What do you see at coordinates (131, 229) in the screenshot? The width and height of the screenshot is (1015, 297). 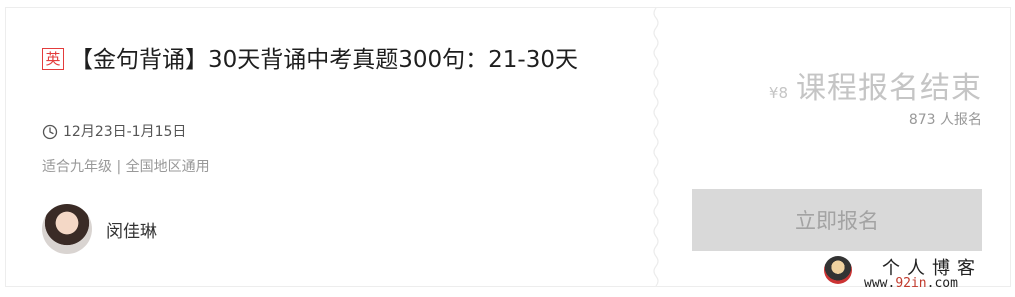 I see `teacher-name: 闵佳琳` at bounding box center [131, 229].